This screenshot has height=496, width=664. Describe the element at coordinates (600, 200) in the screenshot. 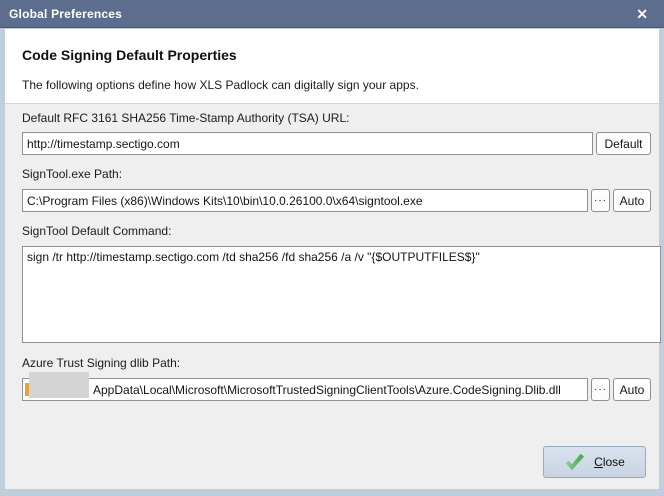

I see `signtool-browse-button: ···` at that location.